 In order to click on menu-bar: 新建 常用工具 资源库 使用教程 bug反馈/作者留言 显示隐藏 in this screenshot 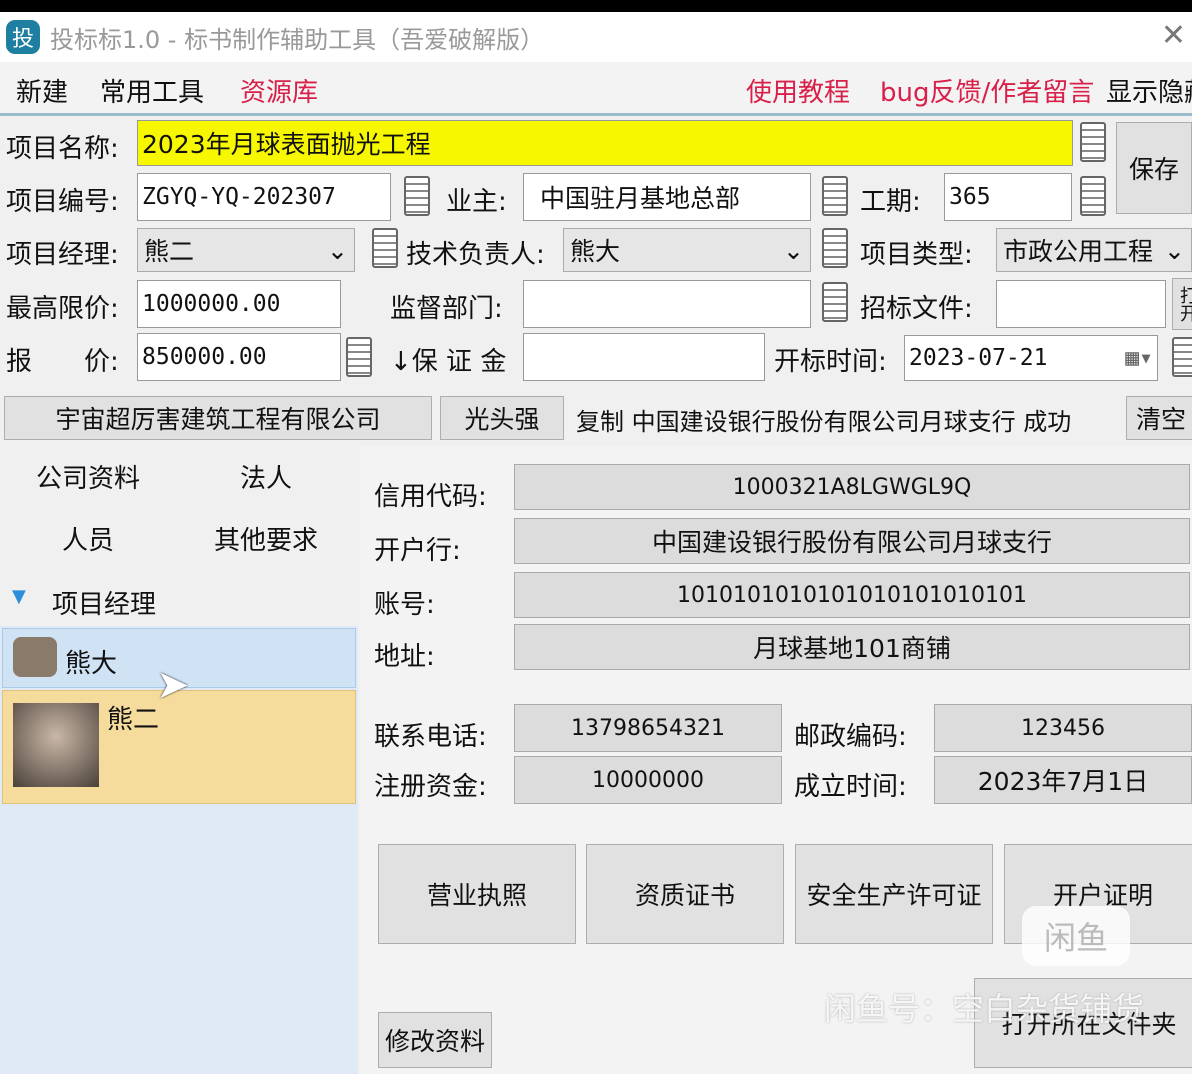, I will do `click(596, 89)`.